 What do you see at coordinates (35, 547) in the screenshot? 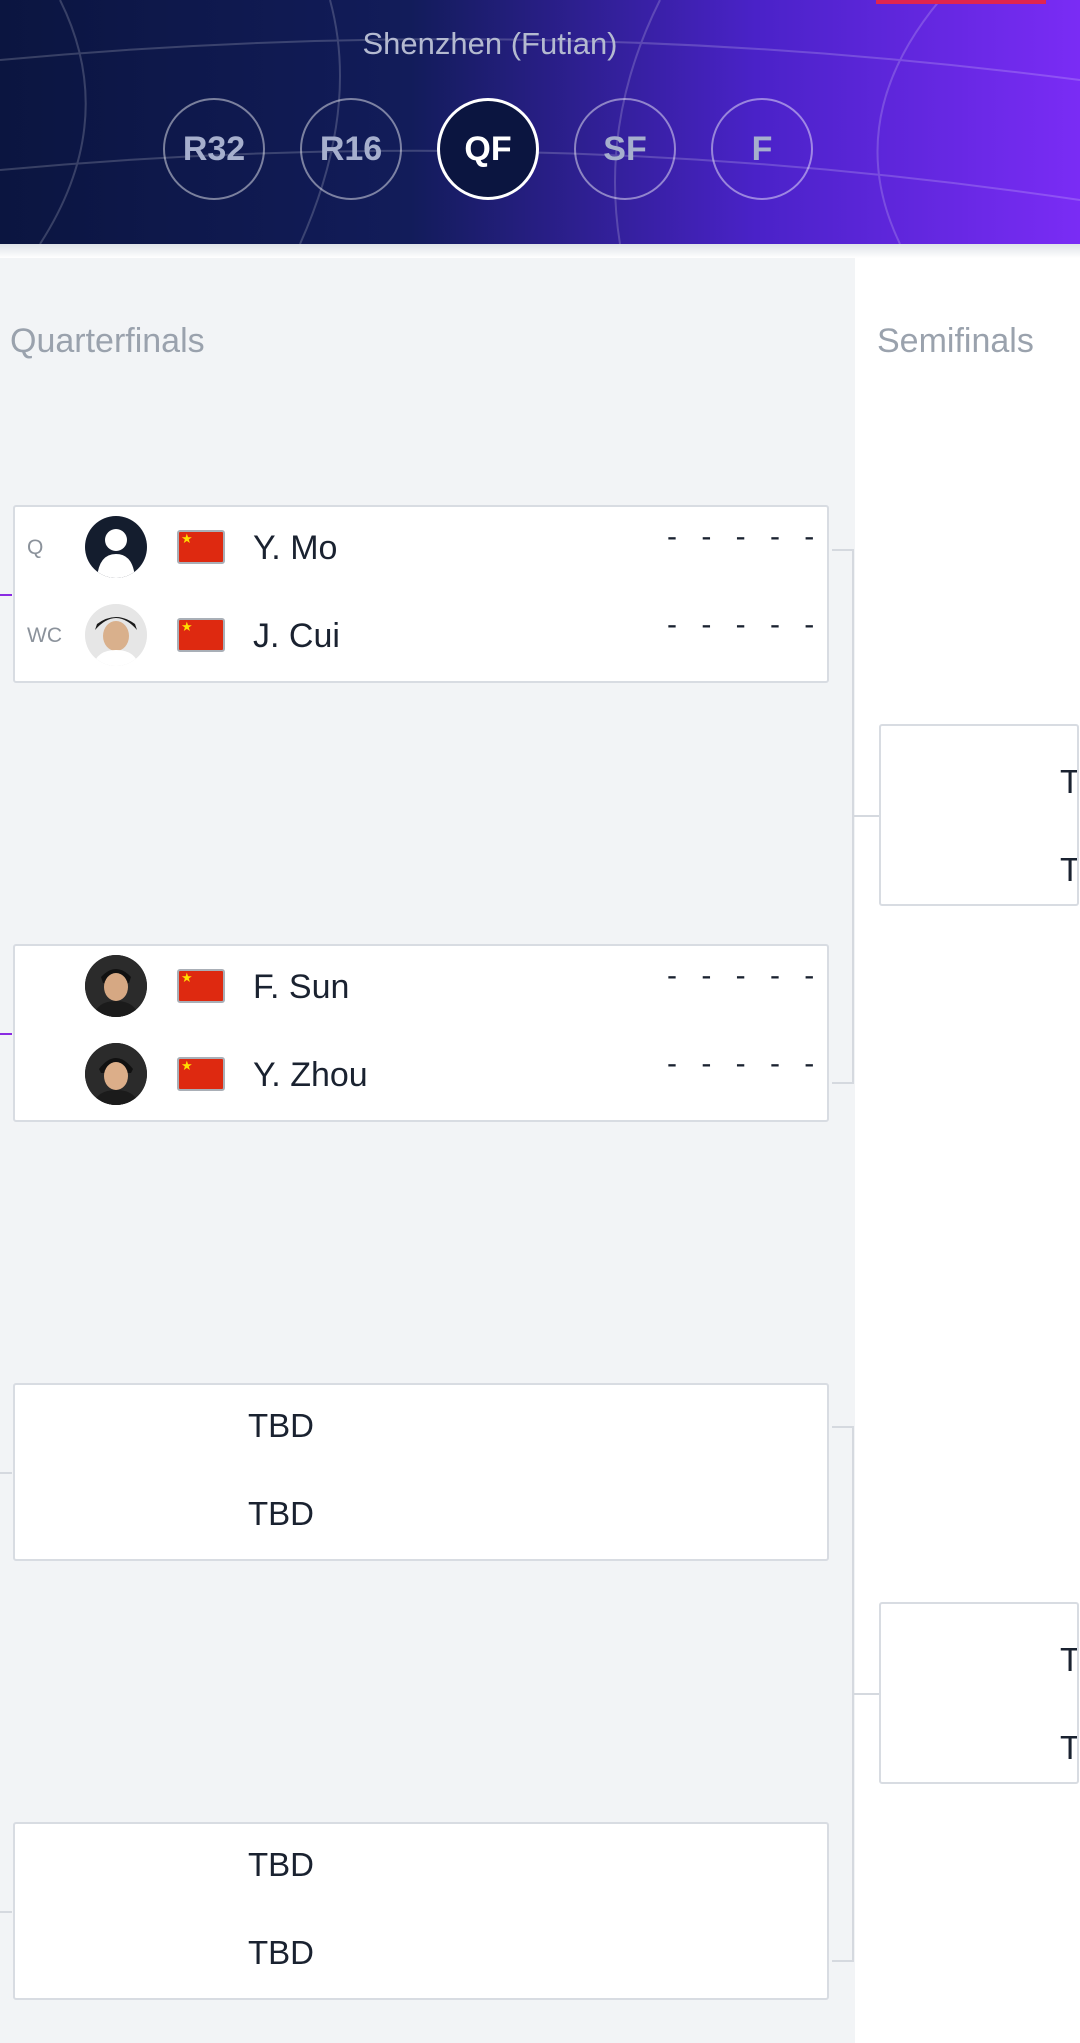
I see `player-seed: Q` at bounding box center [35, 547].